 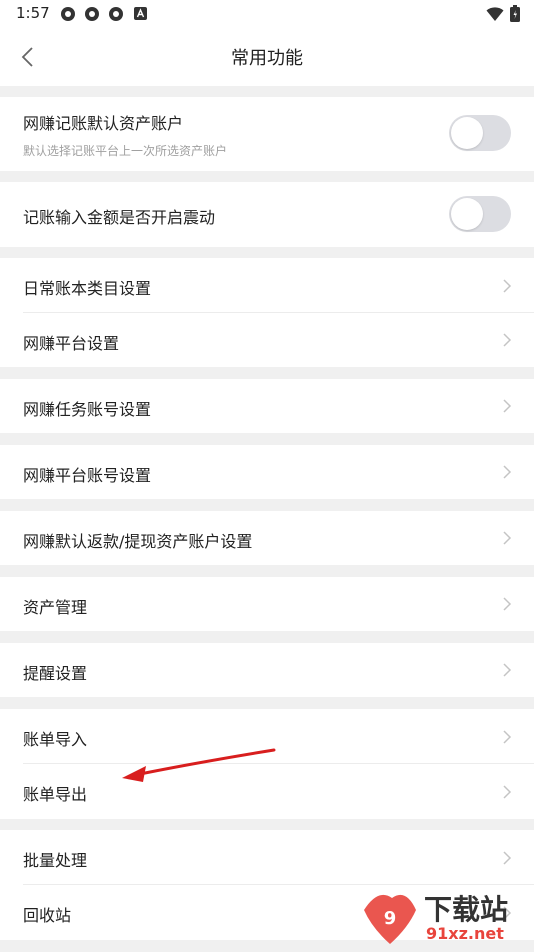 I want to click on watermark-title: 下载站, so click(x=466, y=909).